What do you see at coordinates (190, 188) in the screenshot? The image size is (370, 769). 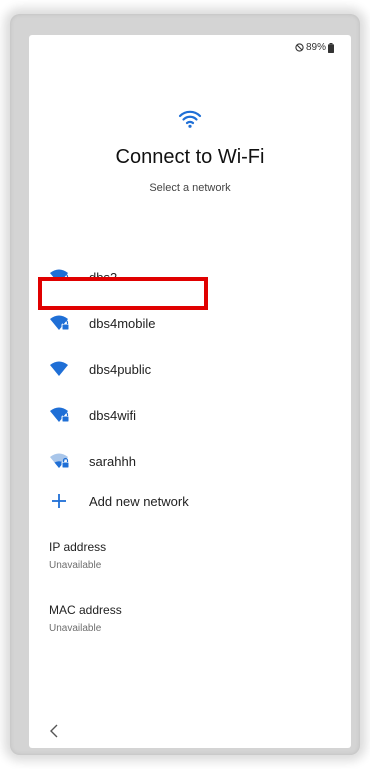 I see `page-subtitle: Select a network` at bounding box center [190, 188].